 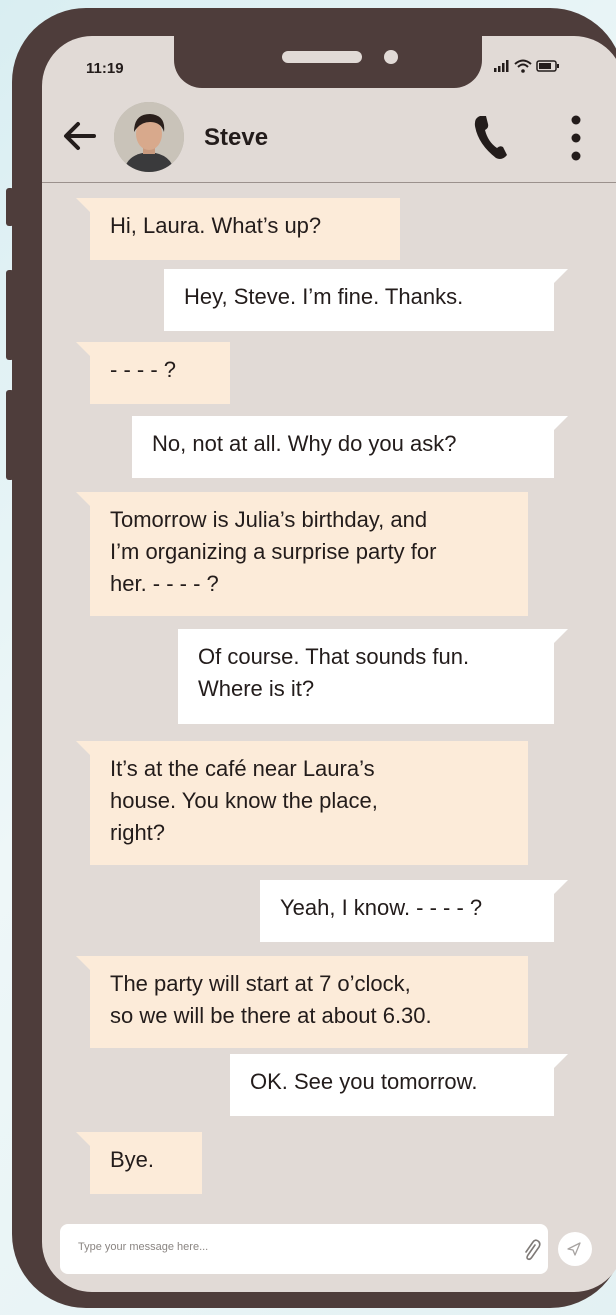 I want to click on message-text: Hey, Steve. I’m fine. Thanks., so click(x=324, y=296).